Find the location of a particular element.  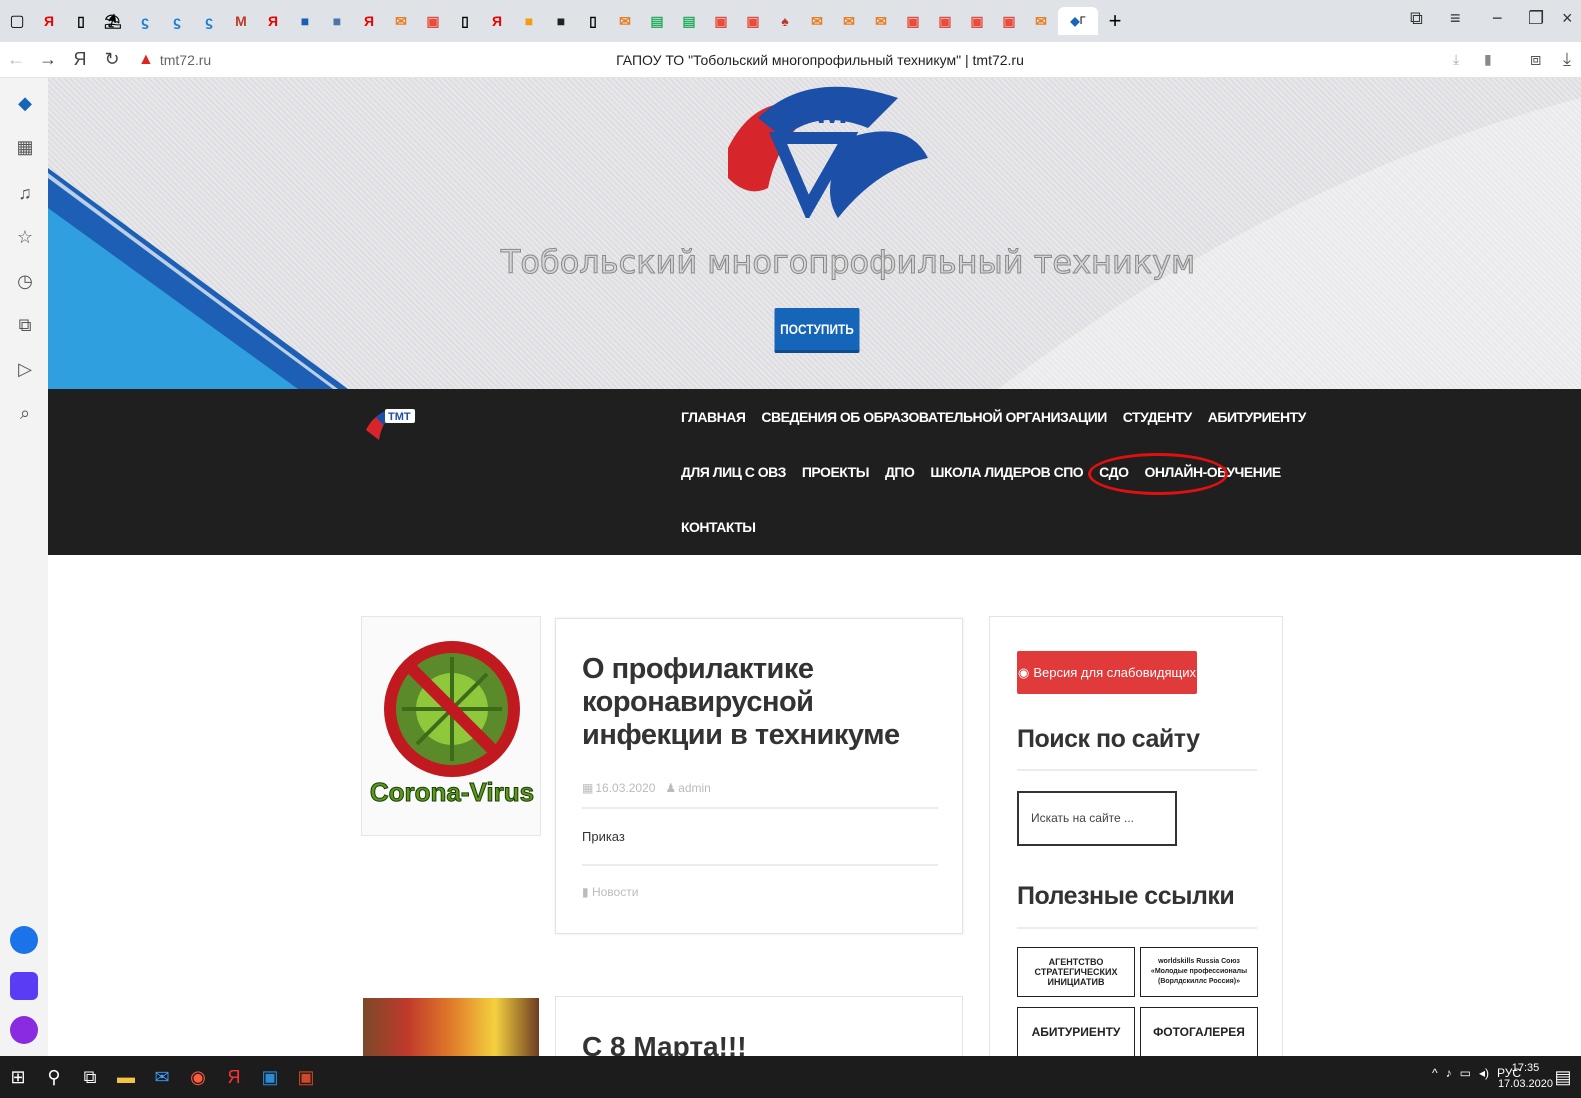

alice-icon is located at coordinates (24, 1030).